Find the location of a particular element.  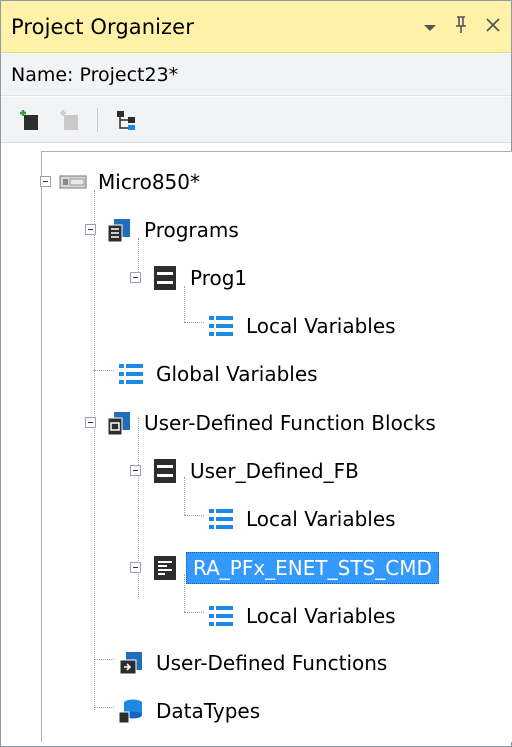

tree-item-datatypes: DataTypes is located at coordinates (188, 711).